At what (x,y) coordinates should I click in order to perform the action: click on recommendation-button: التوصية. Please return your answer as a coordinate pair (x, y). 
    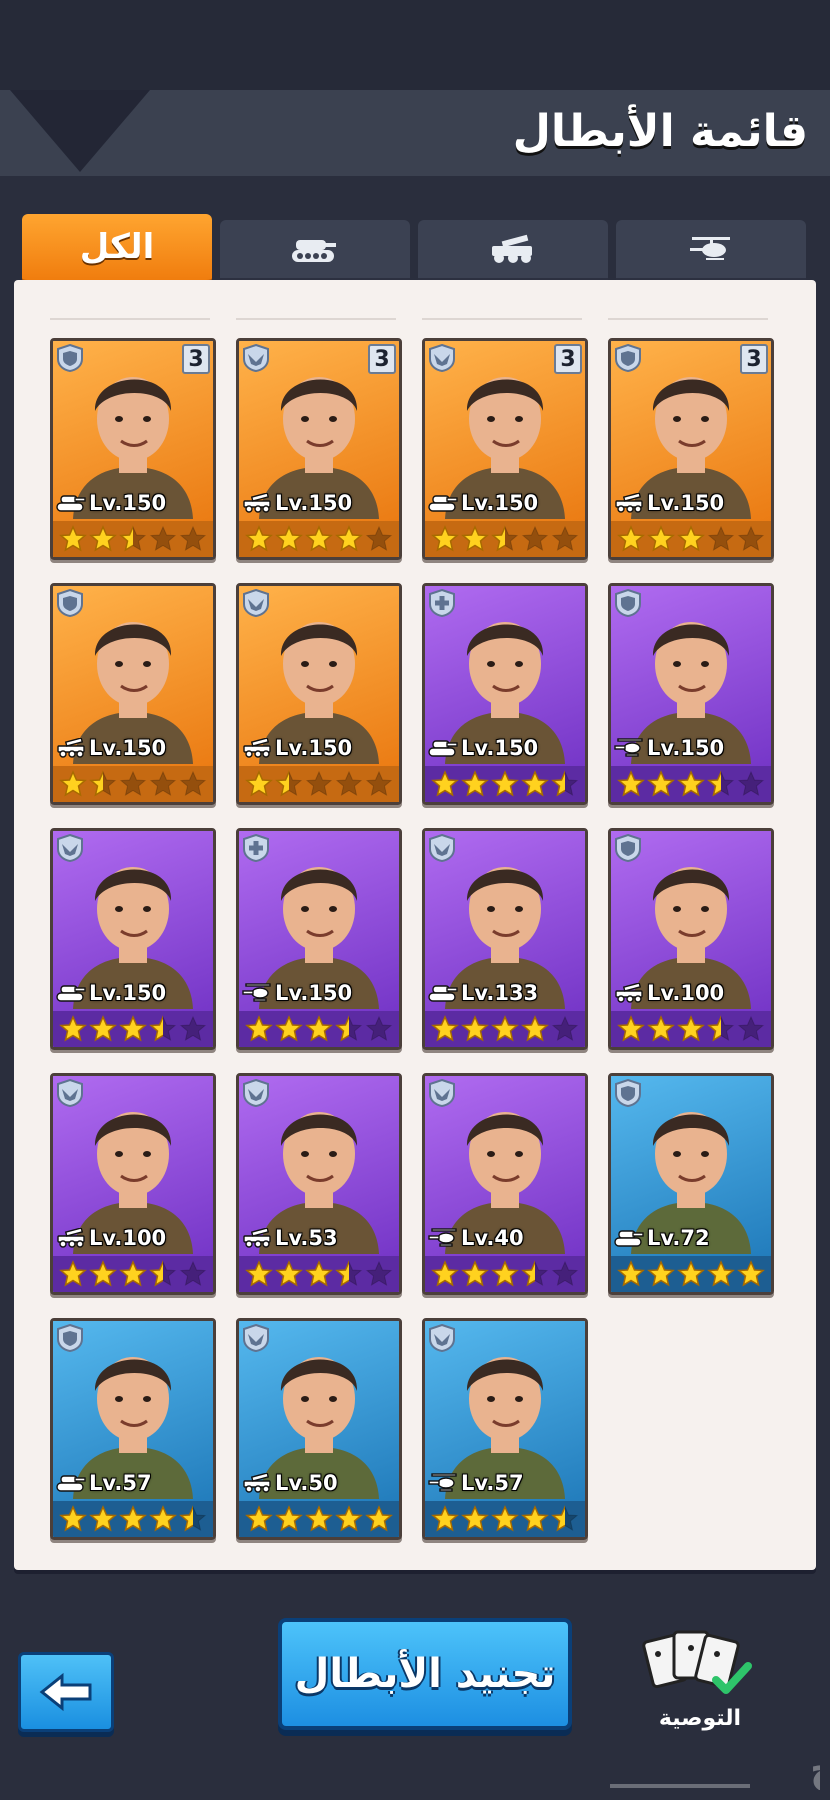
    Looking at the image, I should click on (700, 1678).